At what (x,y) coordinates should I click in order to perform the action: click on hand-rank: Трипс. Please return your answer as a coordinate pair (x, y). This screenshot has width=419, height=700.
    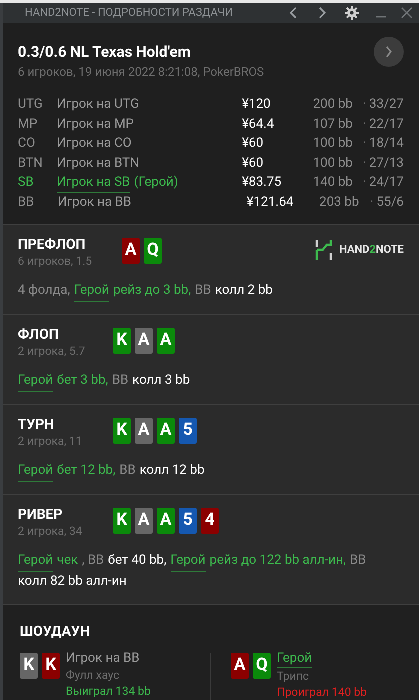
    Looking at the image, I should click on (293, 676).